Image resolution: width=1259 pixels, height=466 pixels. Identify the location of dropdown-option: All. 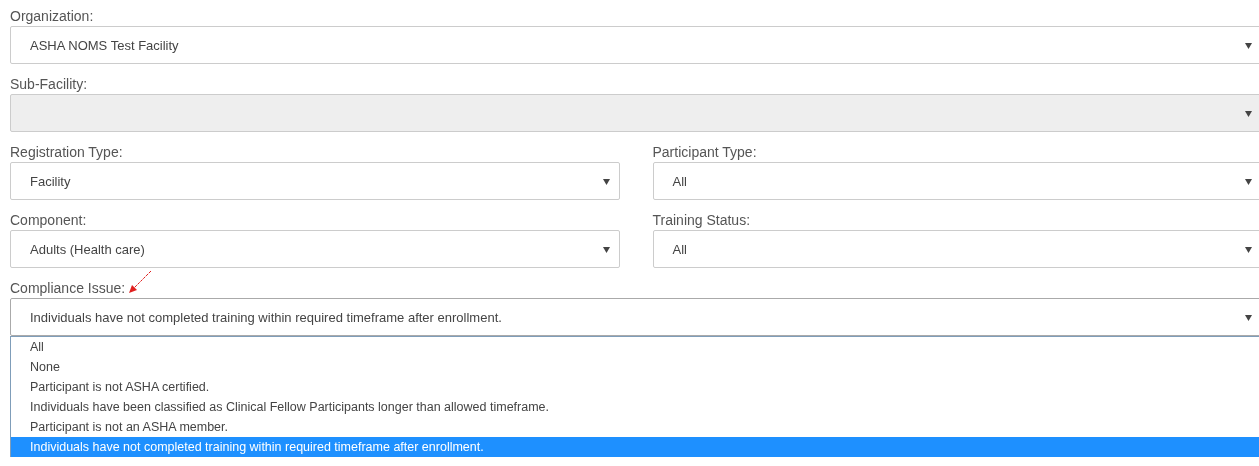
(635, 347).